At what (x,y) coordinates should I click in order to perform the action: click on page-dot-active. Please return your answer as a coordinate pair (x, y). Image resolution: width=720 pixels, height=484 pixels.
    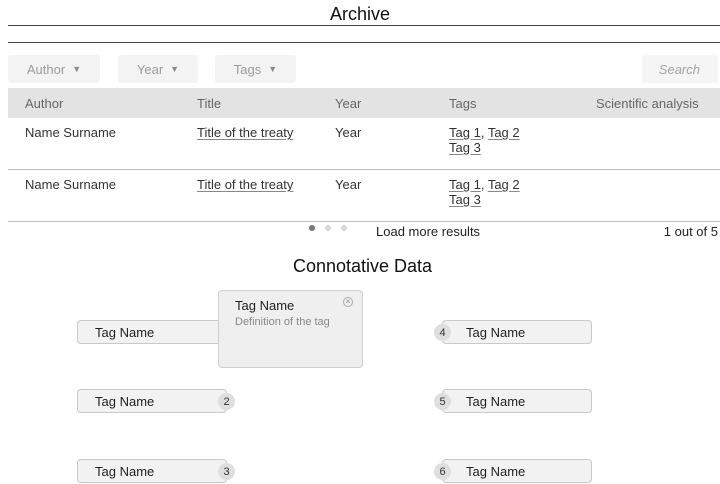
    Looking at the image, I should click on (312, 228).